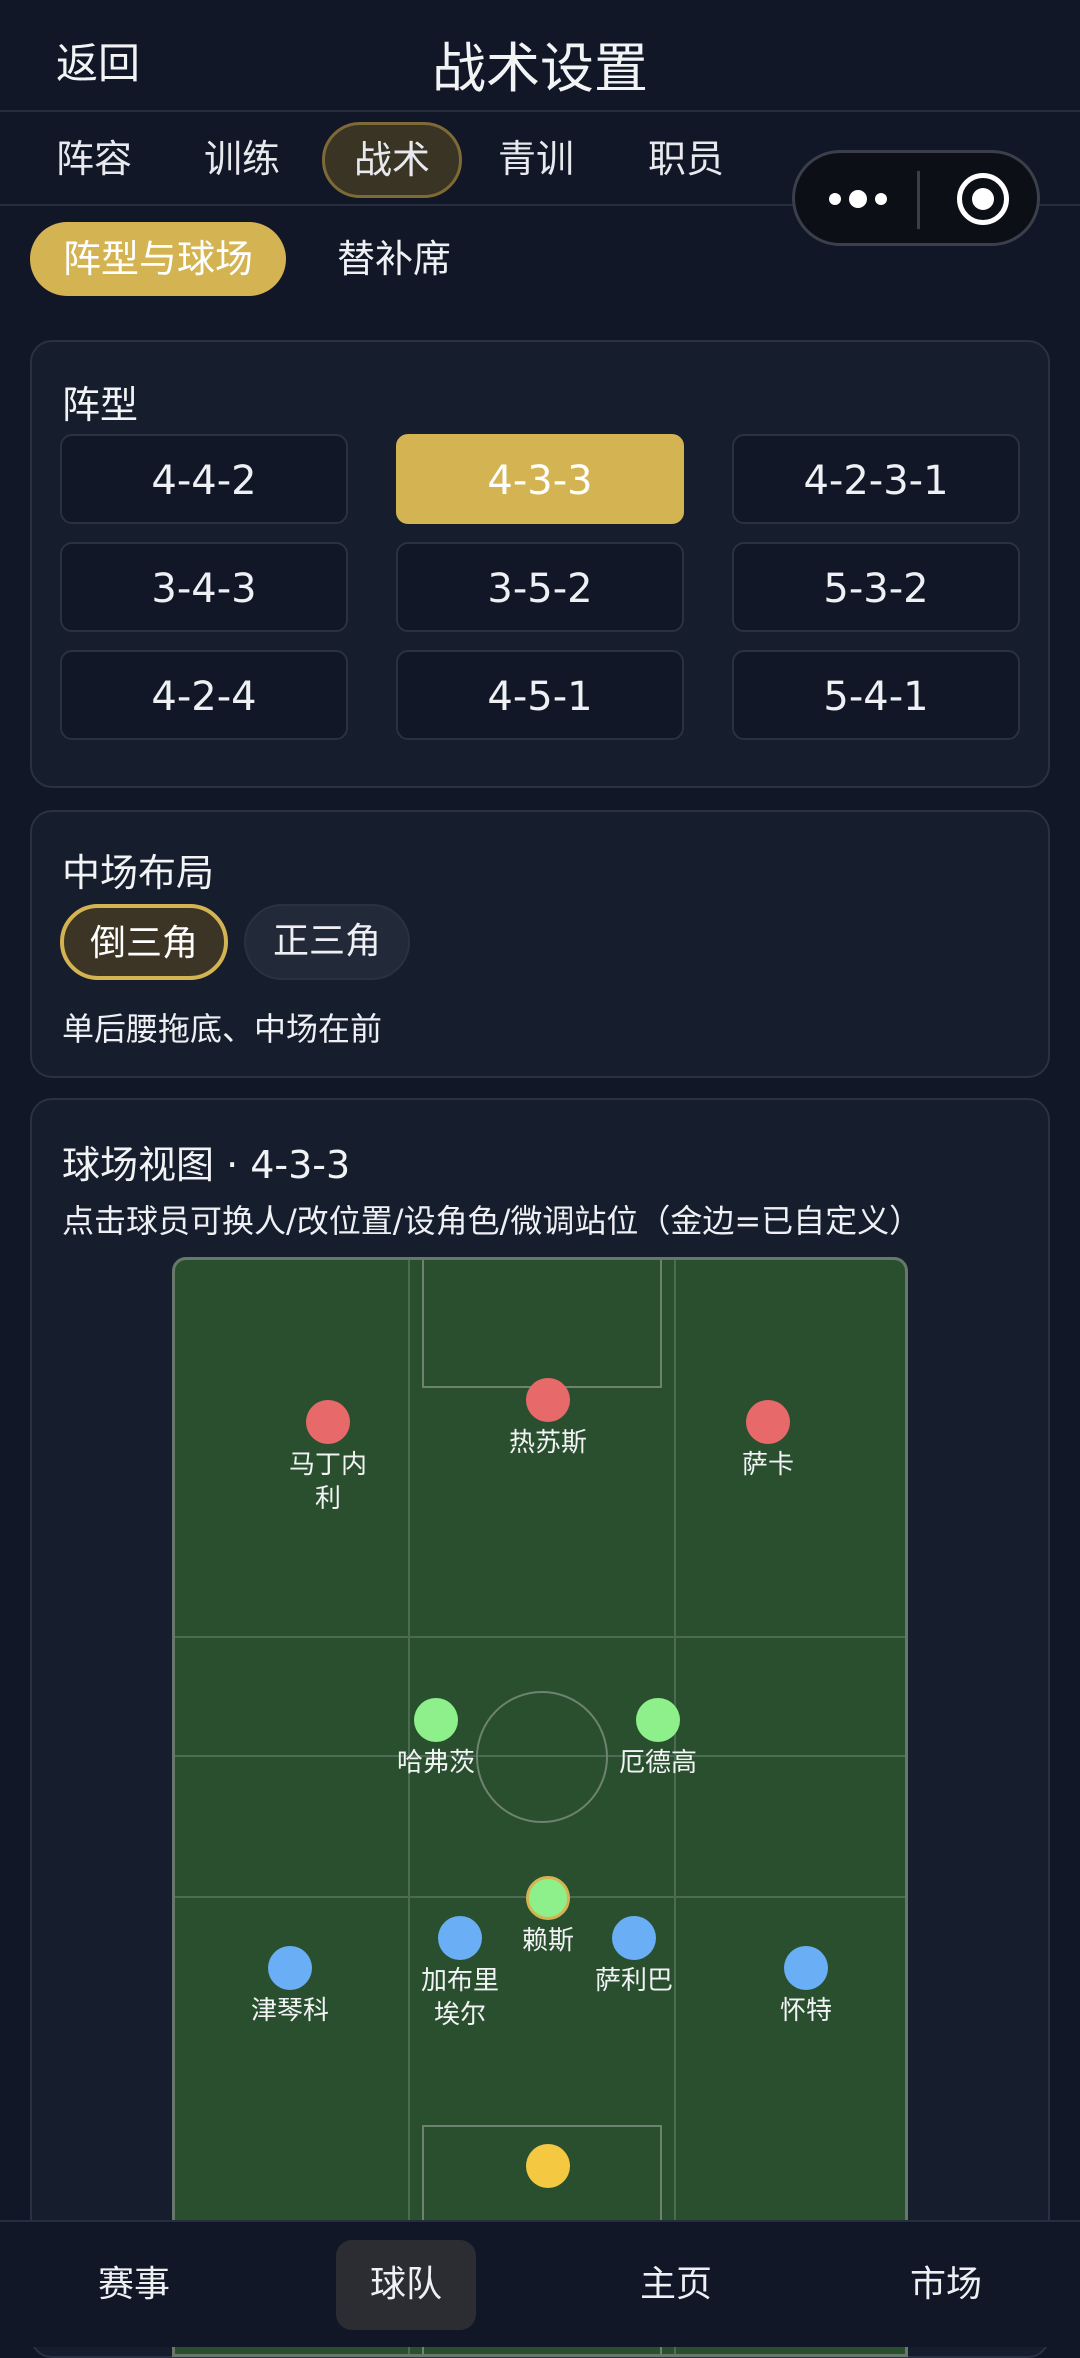 This screenshot has height=2358, width=1080. I want to click on formation-title: 阵型, so click(100, 405).